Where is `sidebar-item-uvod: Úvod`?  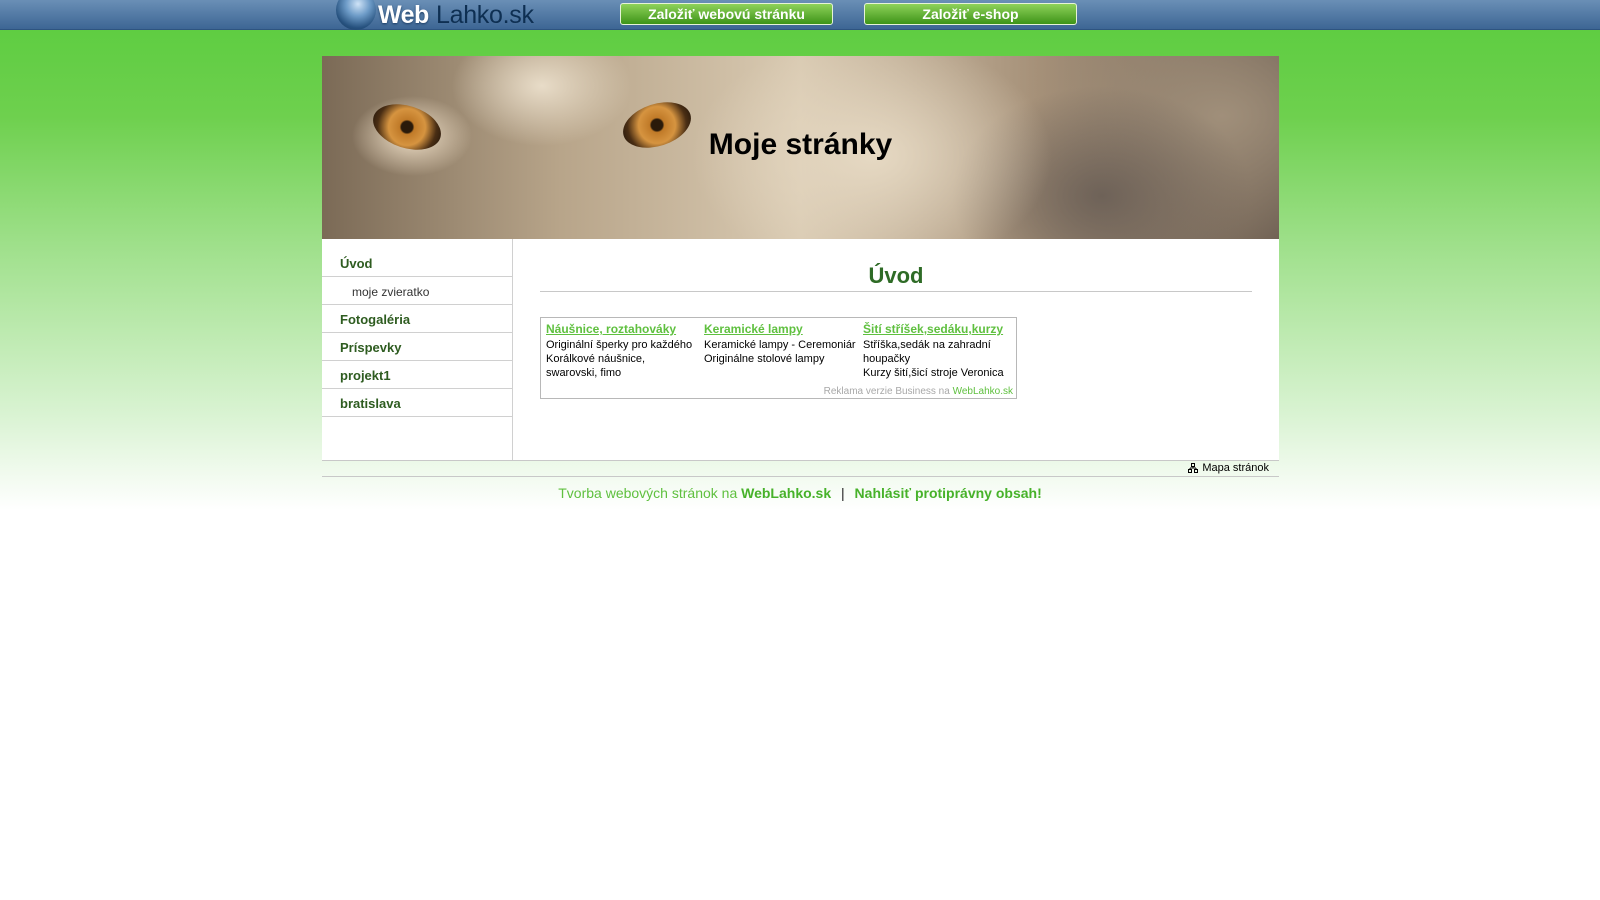 sidebar-item-uvod: Úvod is located at coordinates (417, 263).